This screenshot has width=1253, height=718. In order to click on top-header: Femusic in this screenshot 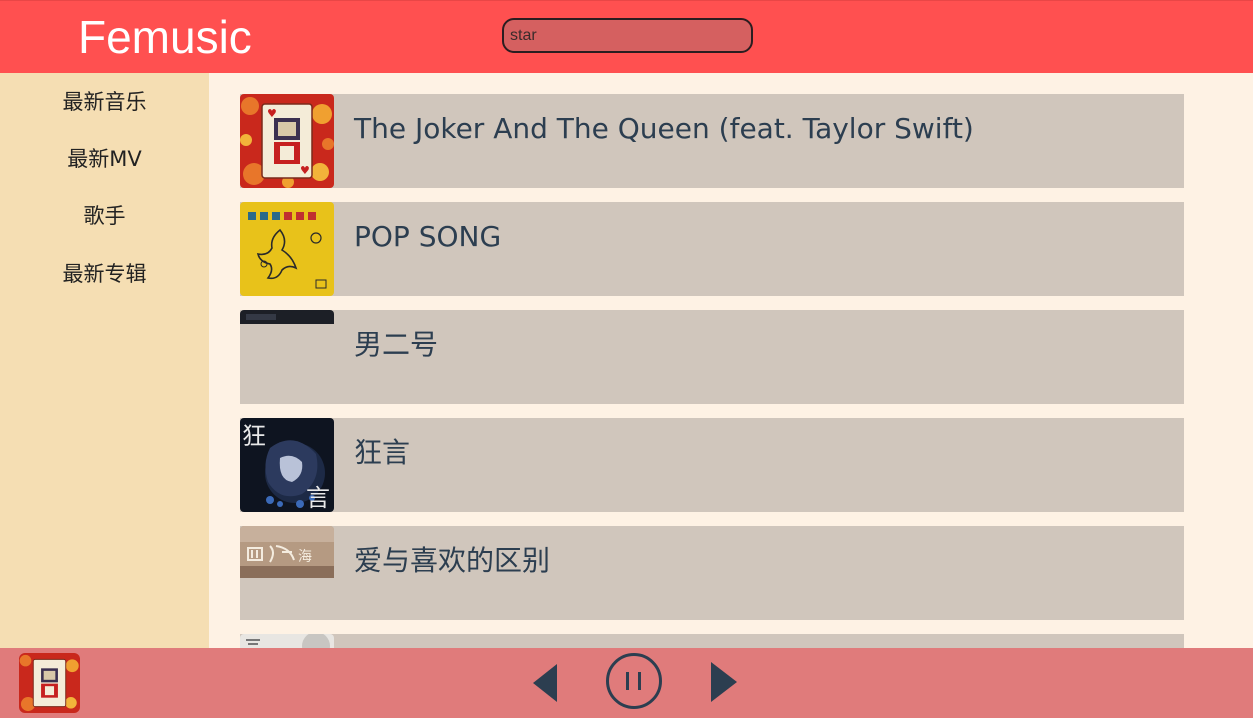, I will do `click(626, 36)`.